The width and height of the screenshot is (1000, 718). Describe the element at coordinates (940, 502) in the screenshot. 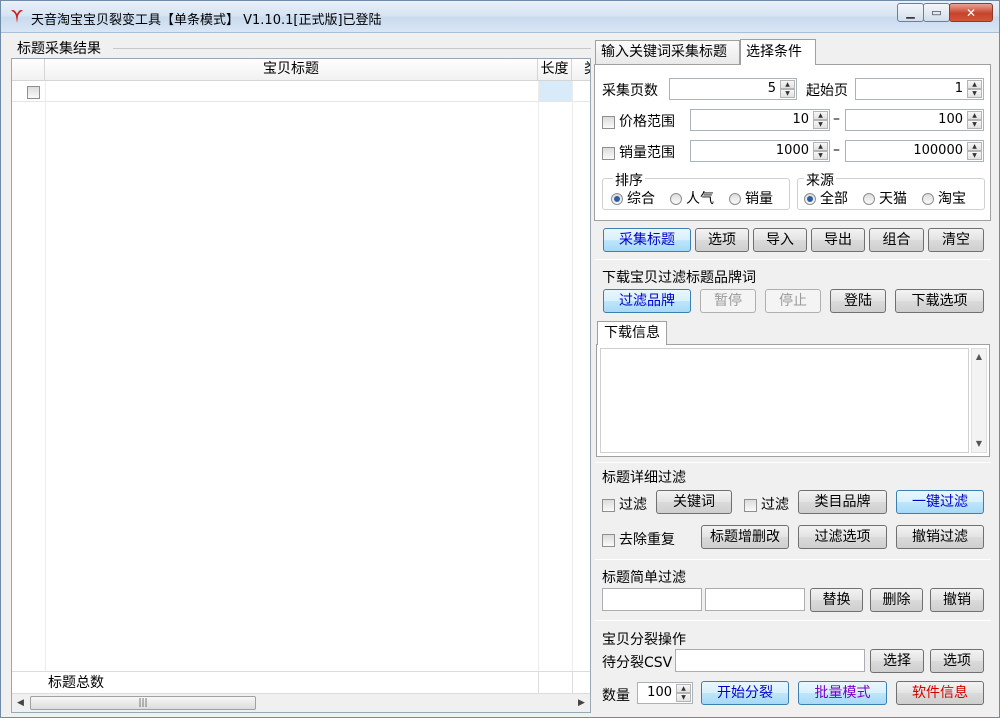

I see `one-click-filter-button: 一键过滤` at that location.